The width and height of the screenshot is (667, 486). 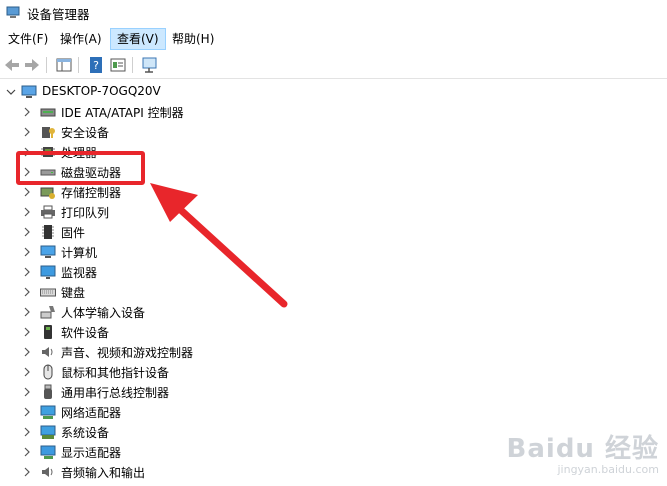 What do you see at coordinates (85, 133) in the screenshot?
I see `tree-item-label: 安全设备` at bounding box center [85, 133].